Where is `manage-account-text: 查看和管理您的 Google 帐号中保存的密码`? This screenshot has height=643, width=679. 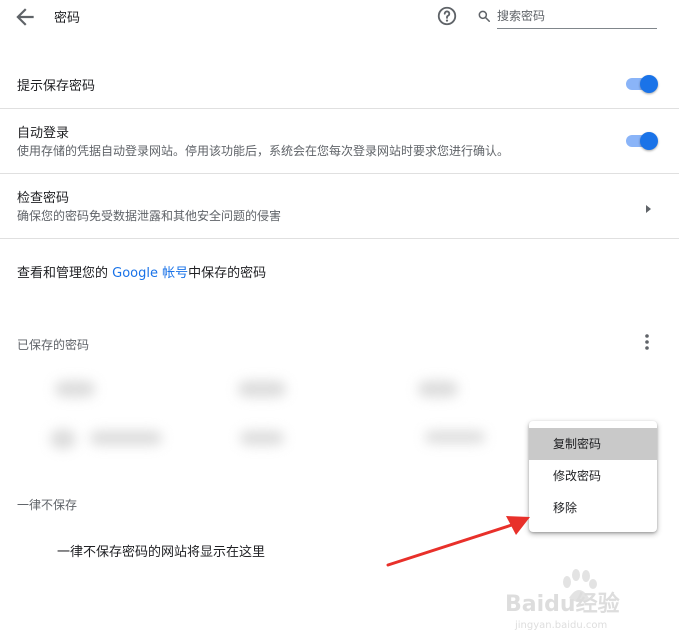
manage-account-text: 查看和管理您的 Google 帐号中保存的密码 is located at coordinates (141, 271).